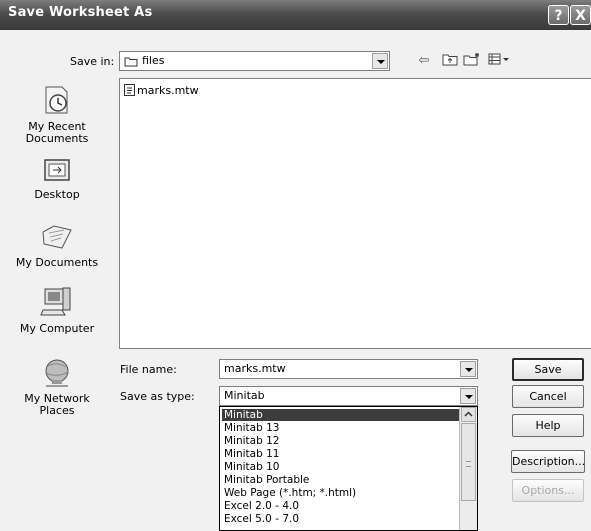 The height and width of the screenshot is (531, 591). What do you see at coordinates (348, 369) in the screenshot?
I see `file-name-combo: marks.mtw` at bounding box center [348, 369].